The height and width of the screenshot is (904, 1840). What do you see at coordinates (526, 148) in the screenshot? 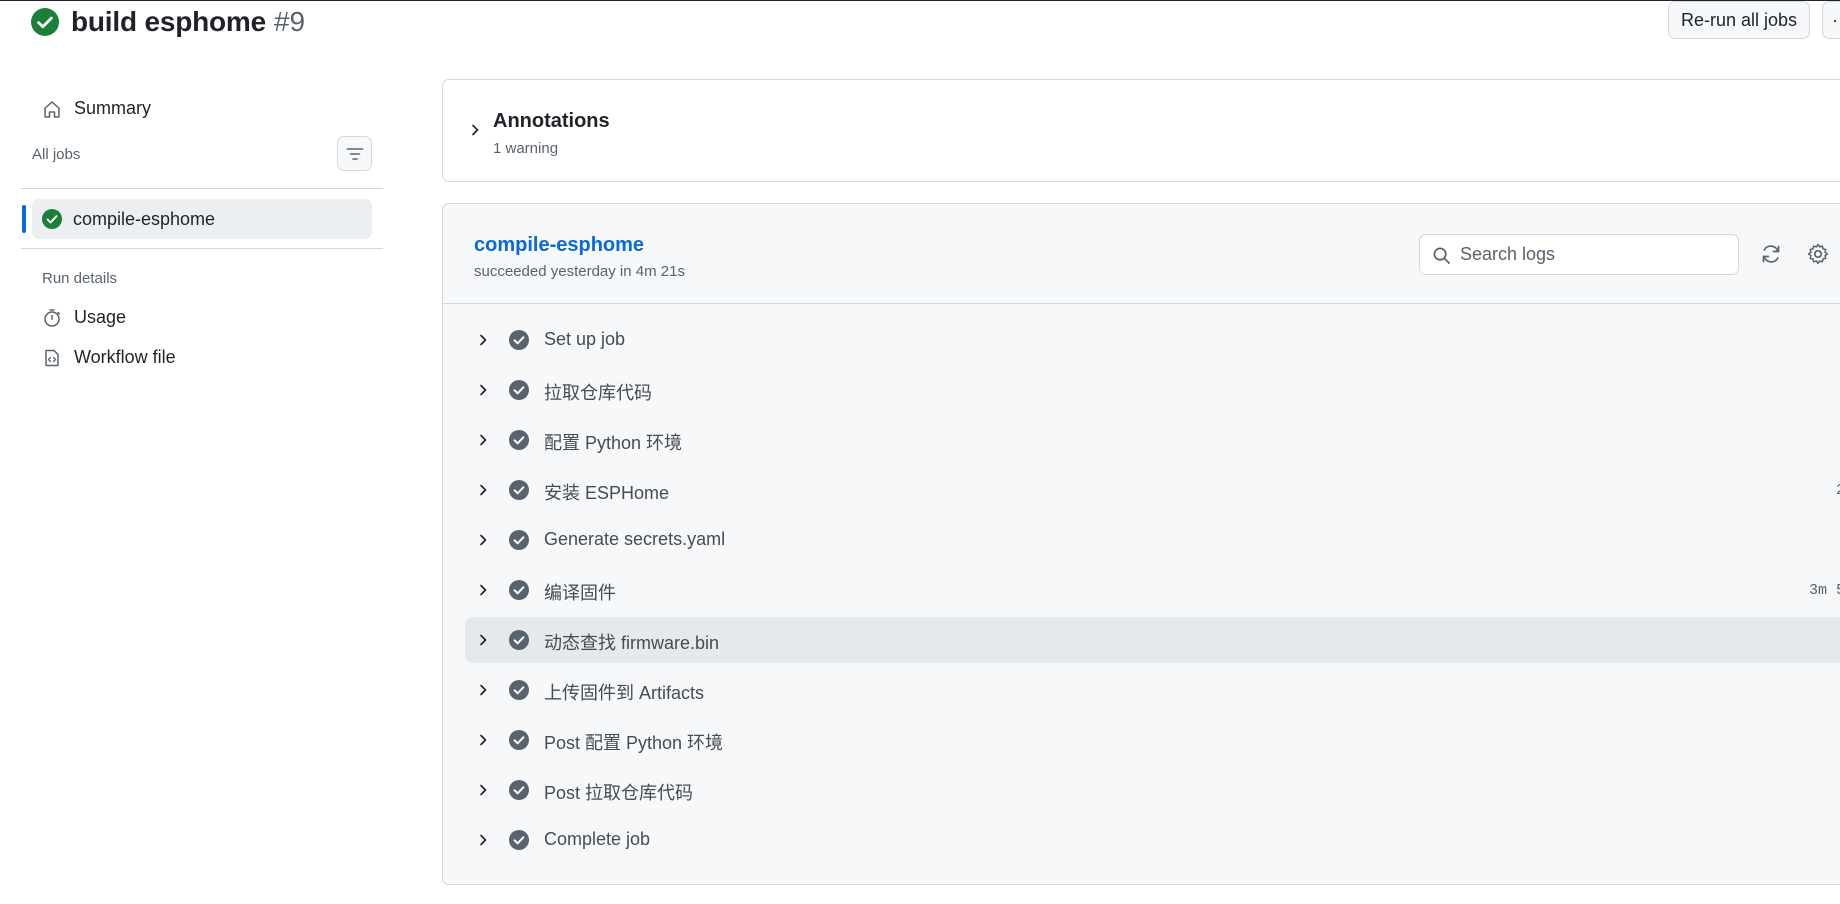
I see `annotations-count: 1 warning` at bounding box center [526, 148].